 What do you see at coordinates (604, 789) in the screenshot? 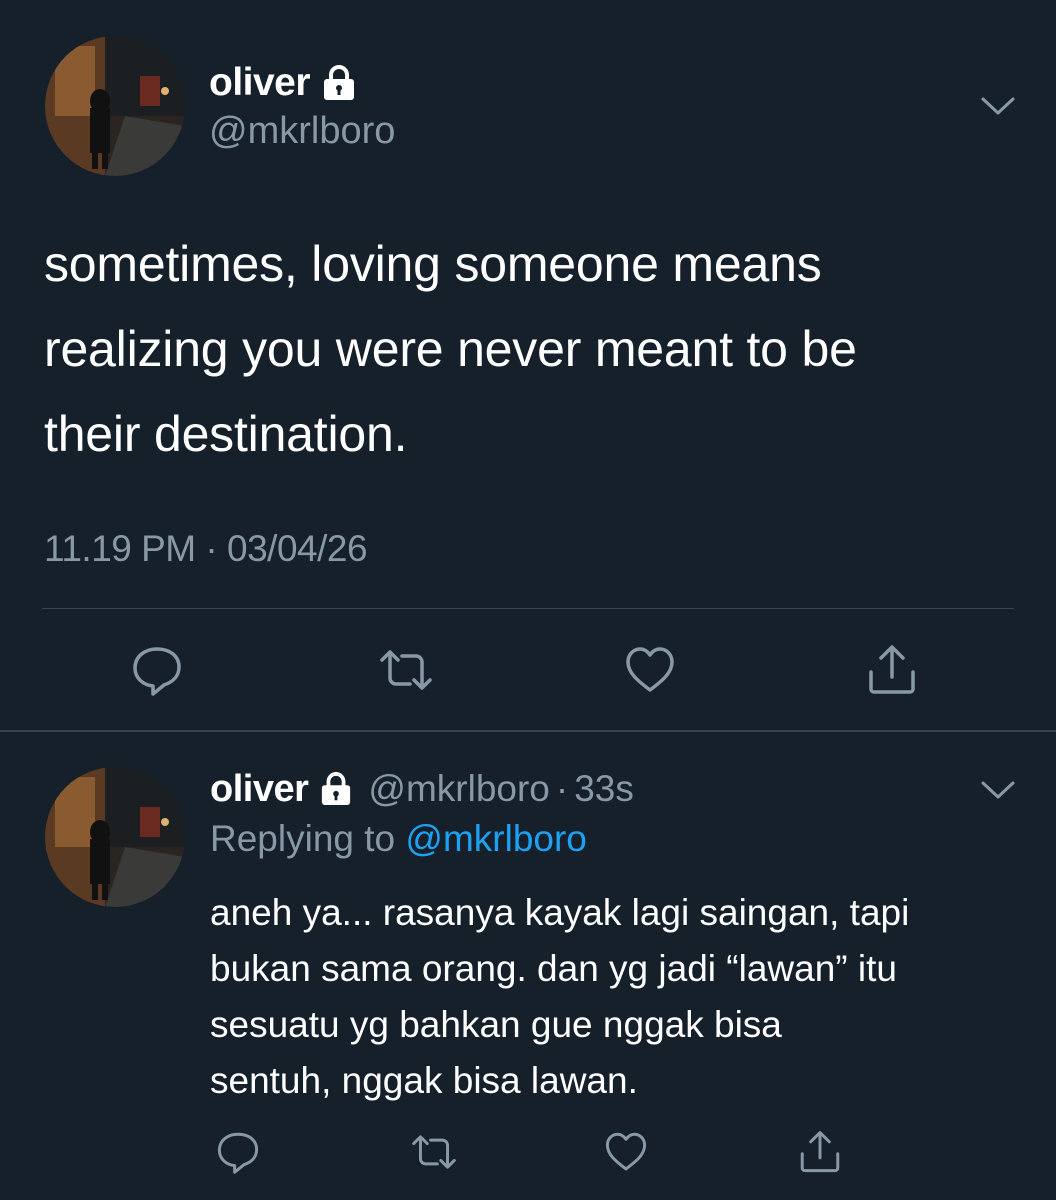
I see `reply-time: 33s` at bounding box center [604, 789].